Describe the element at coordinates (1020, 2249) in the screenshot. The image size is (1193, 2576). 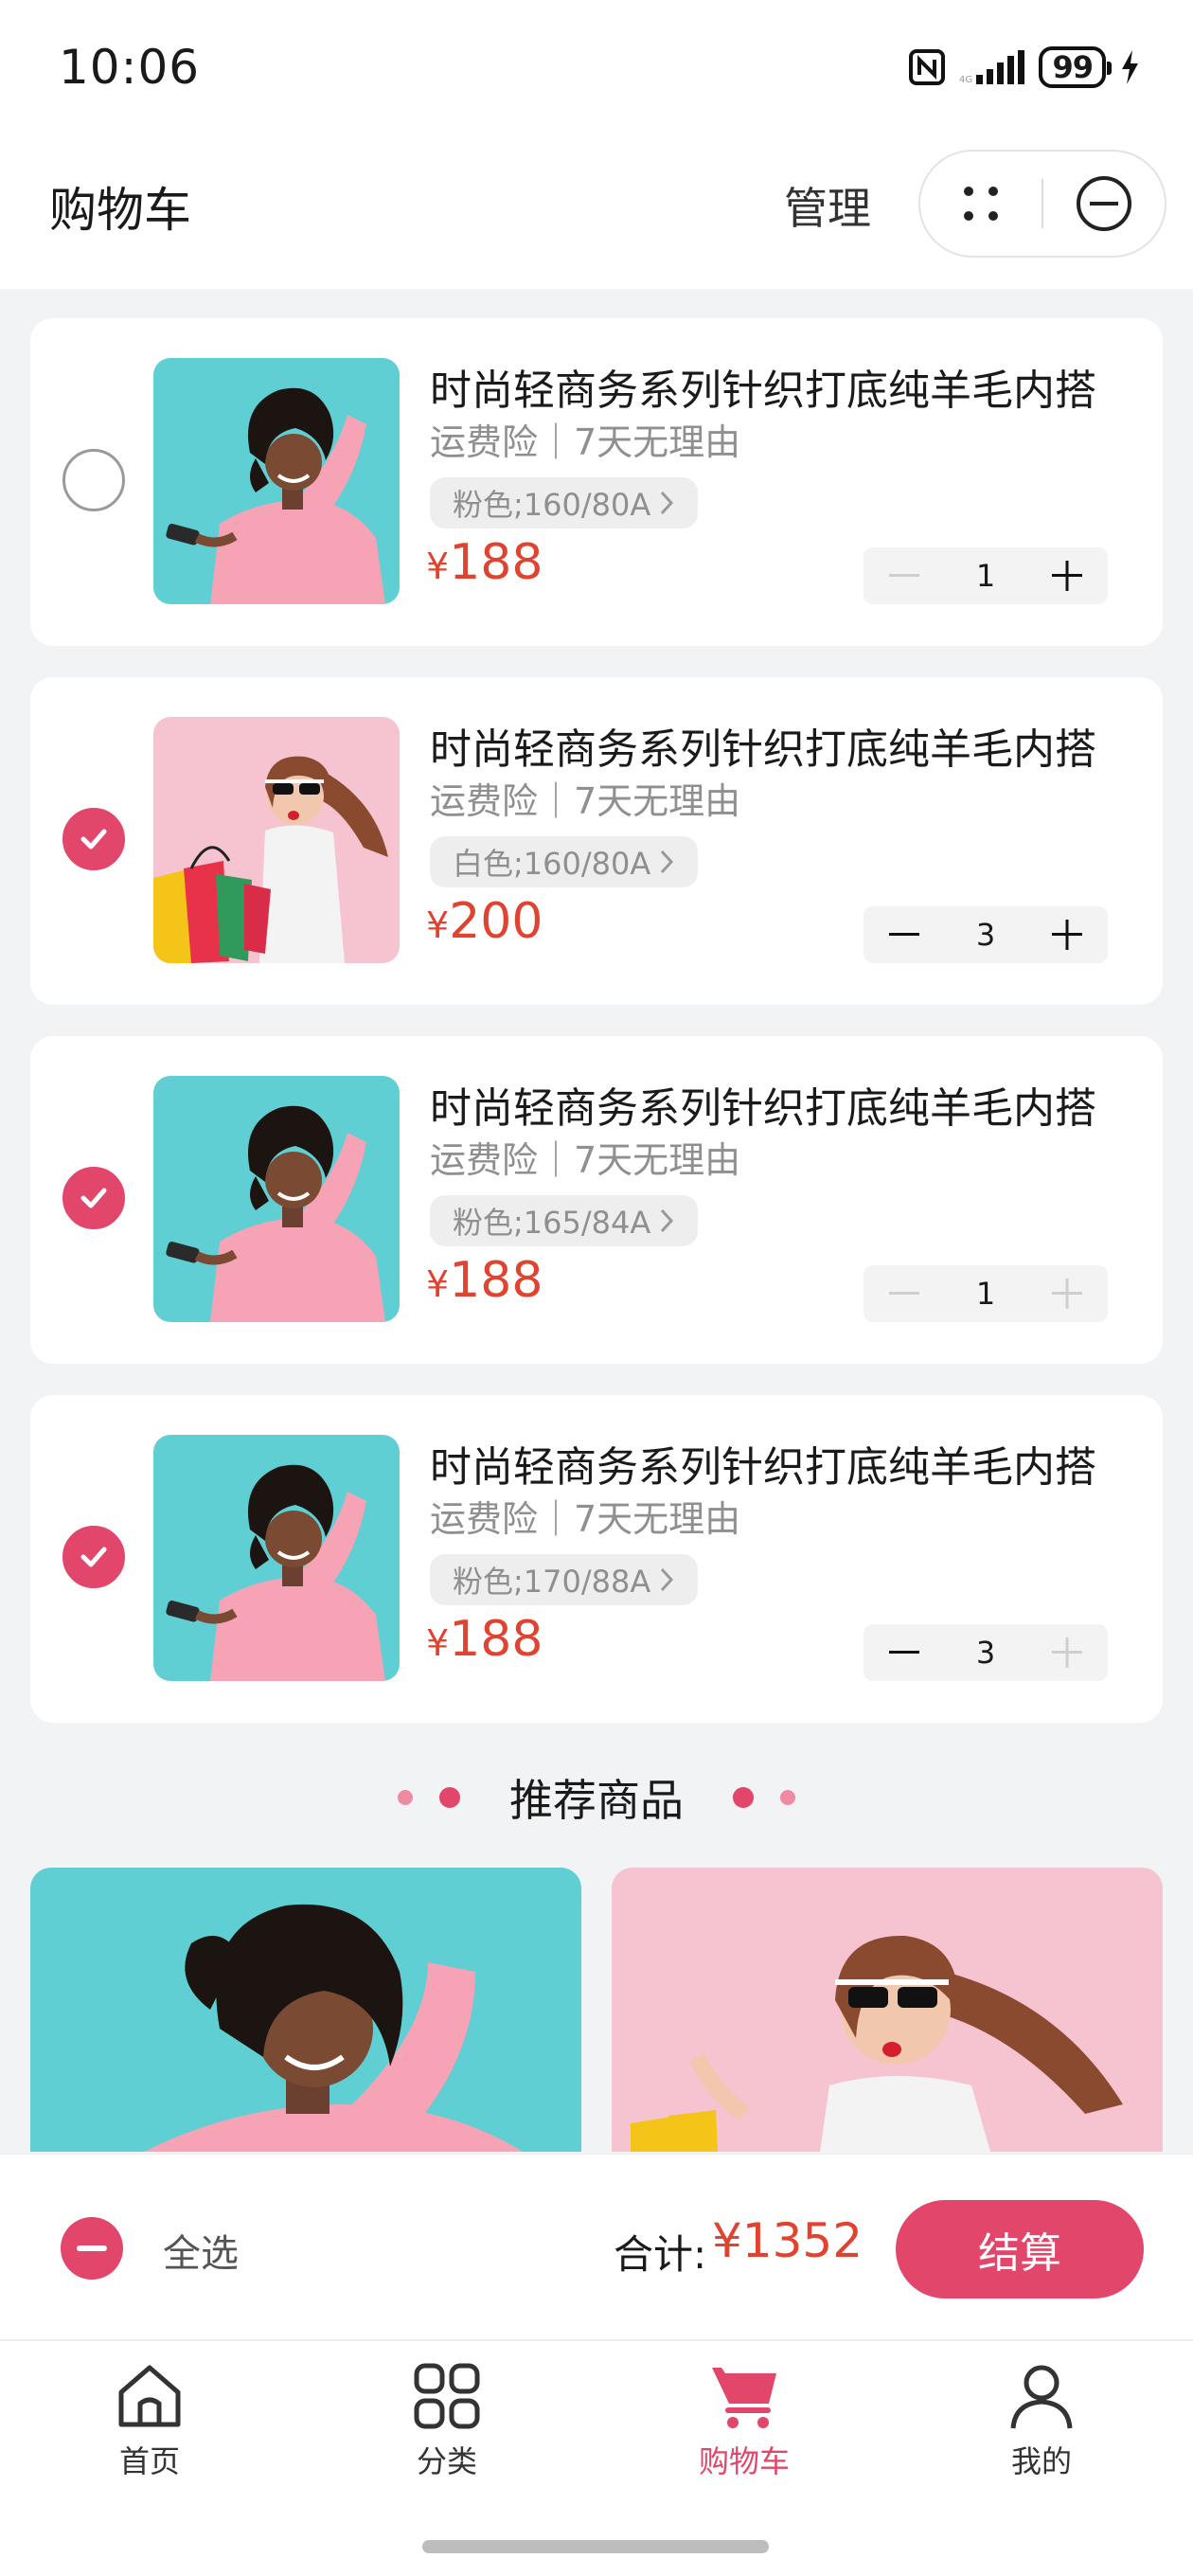
I see `checkout-button: 结算` at that location.